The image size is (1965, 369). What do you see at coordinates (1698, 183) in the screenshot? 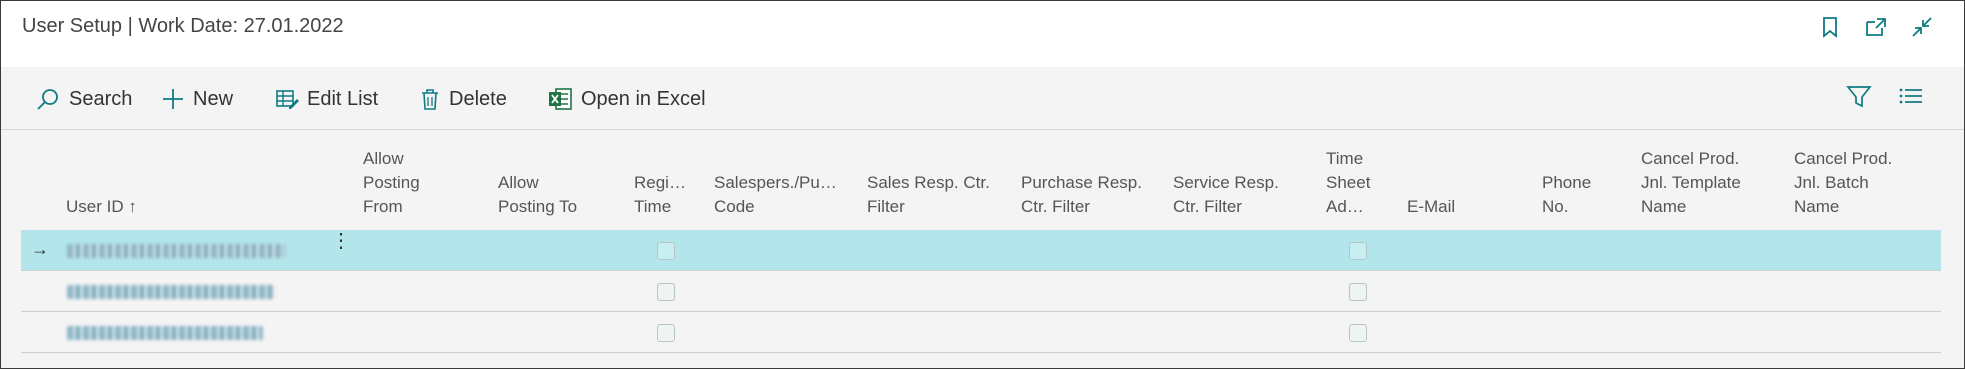
I see `column-header-cancel-prod-jnl-template-name: Cancel Prod. Jnl. Template Name` at bounding box center [1698, 183].